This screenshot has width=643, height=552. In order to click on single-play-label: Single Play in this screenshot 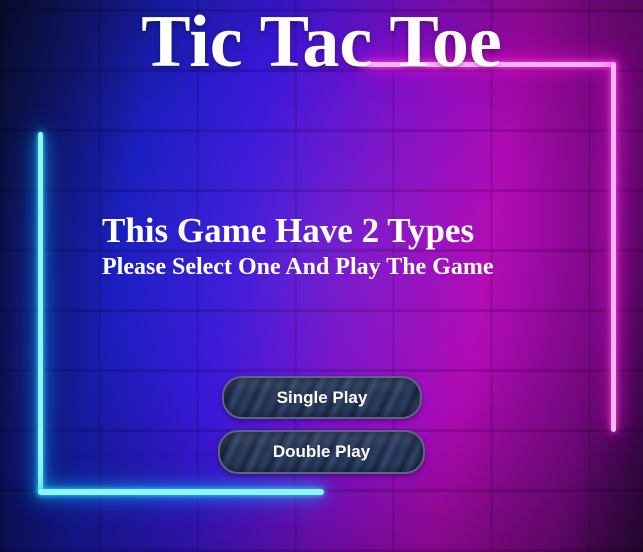, I will do `click(322, 397)`.